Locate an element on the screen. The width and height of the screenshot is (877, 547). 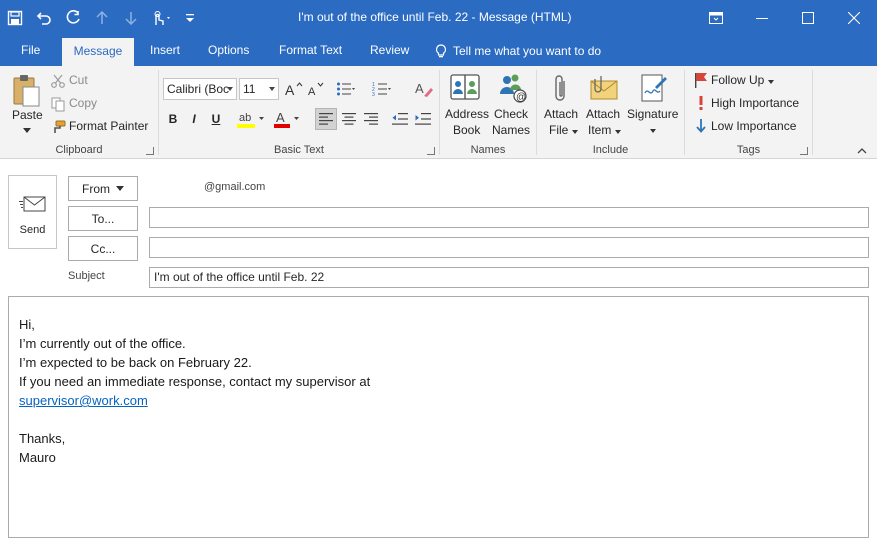
paste-dropdown-icon is located at coordinates (27, 130).